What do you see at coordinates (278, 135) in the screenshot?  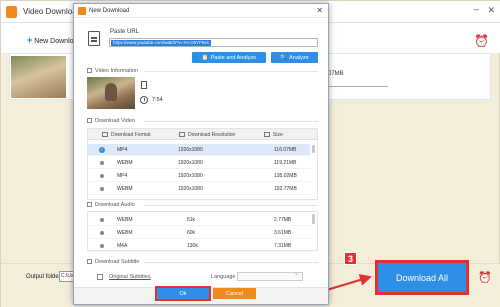 I see `header-label: Size` at bounding box center [278, 135].